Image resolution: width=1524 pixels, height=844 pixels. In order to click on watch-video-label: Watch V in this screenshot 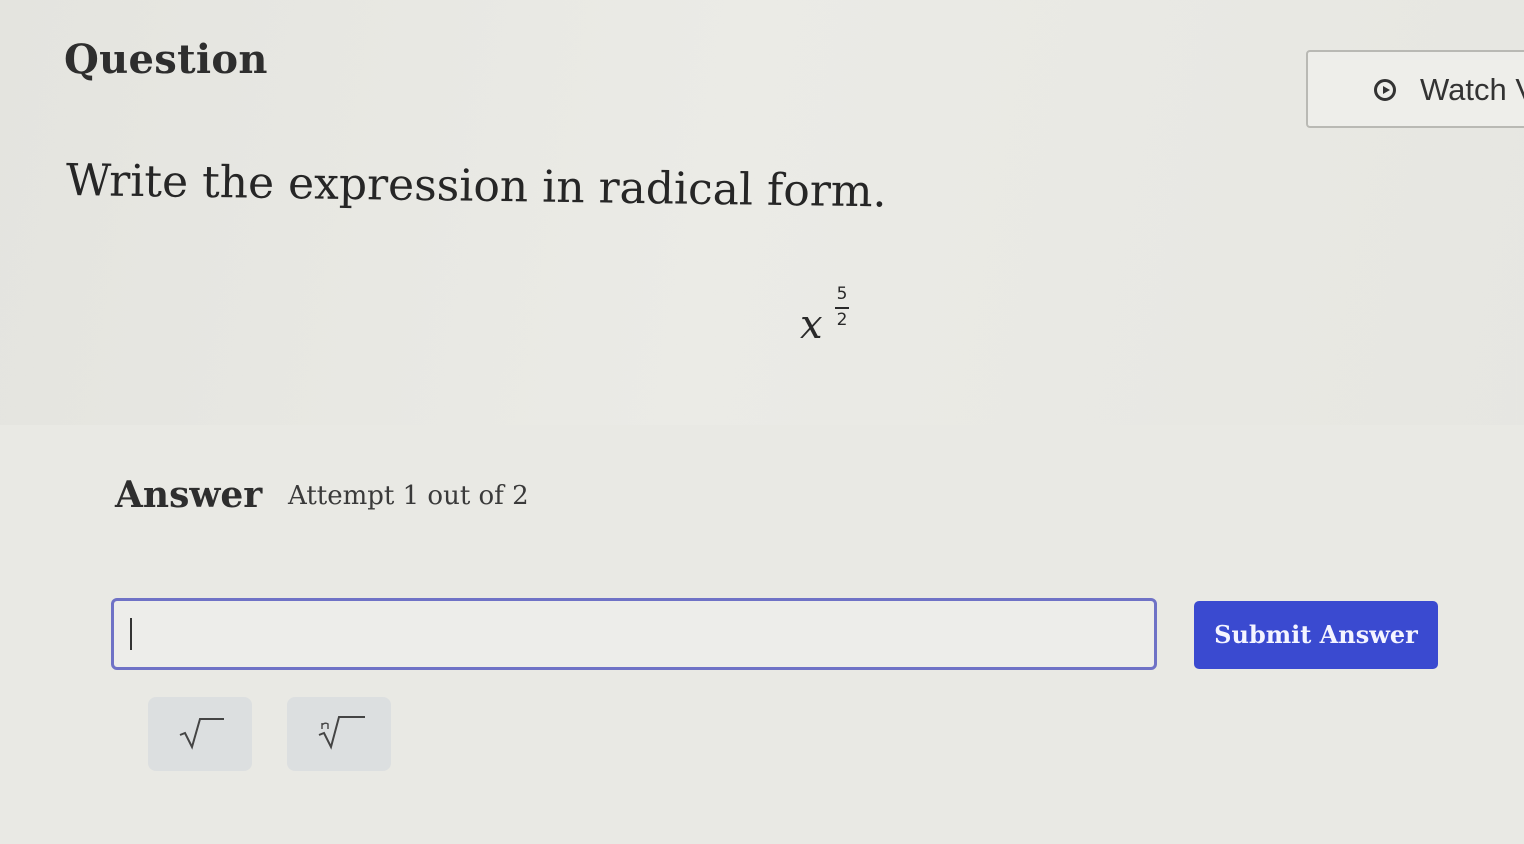, I will do `click(1472, 89)`.